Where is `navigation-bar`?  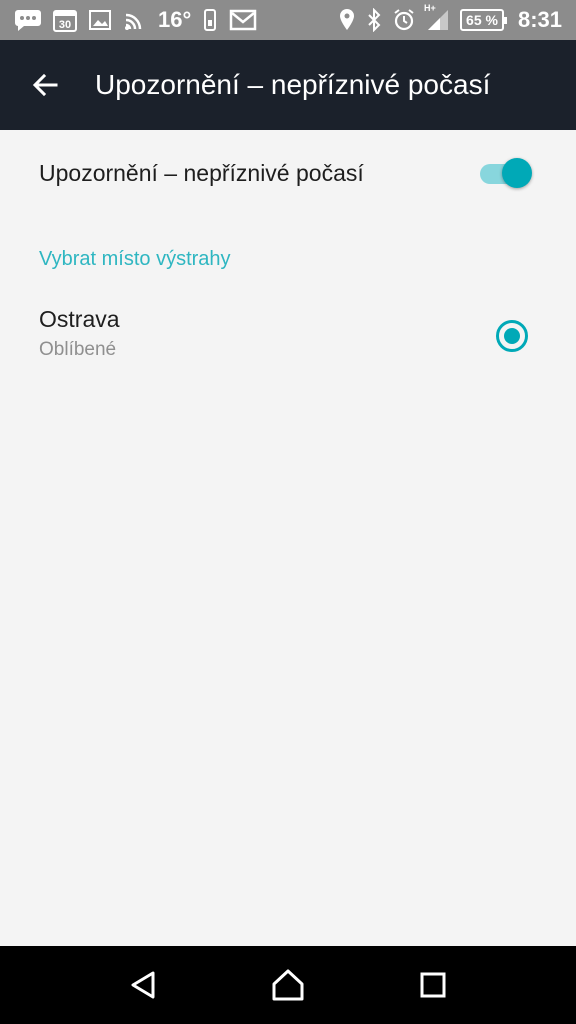
navigation-bar is located at coordinates (288, 985).